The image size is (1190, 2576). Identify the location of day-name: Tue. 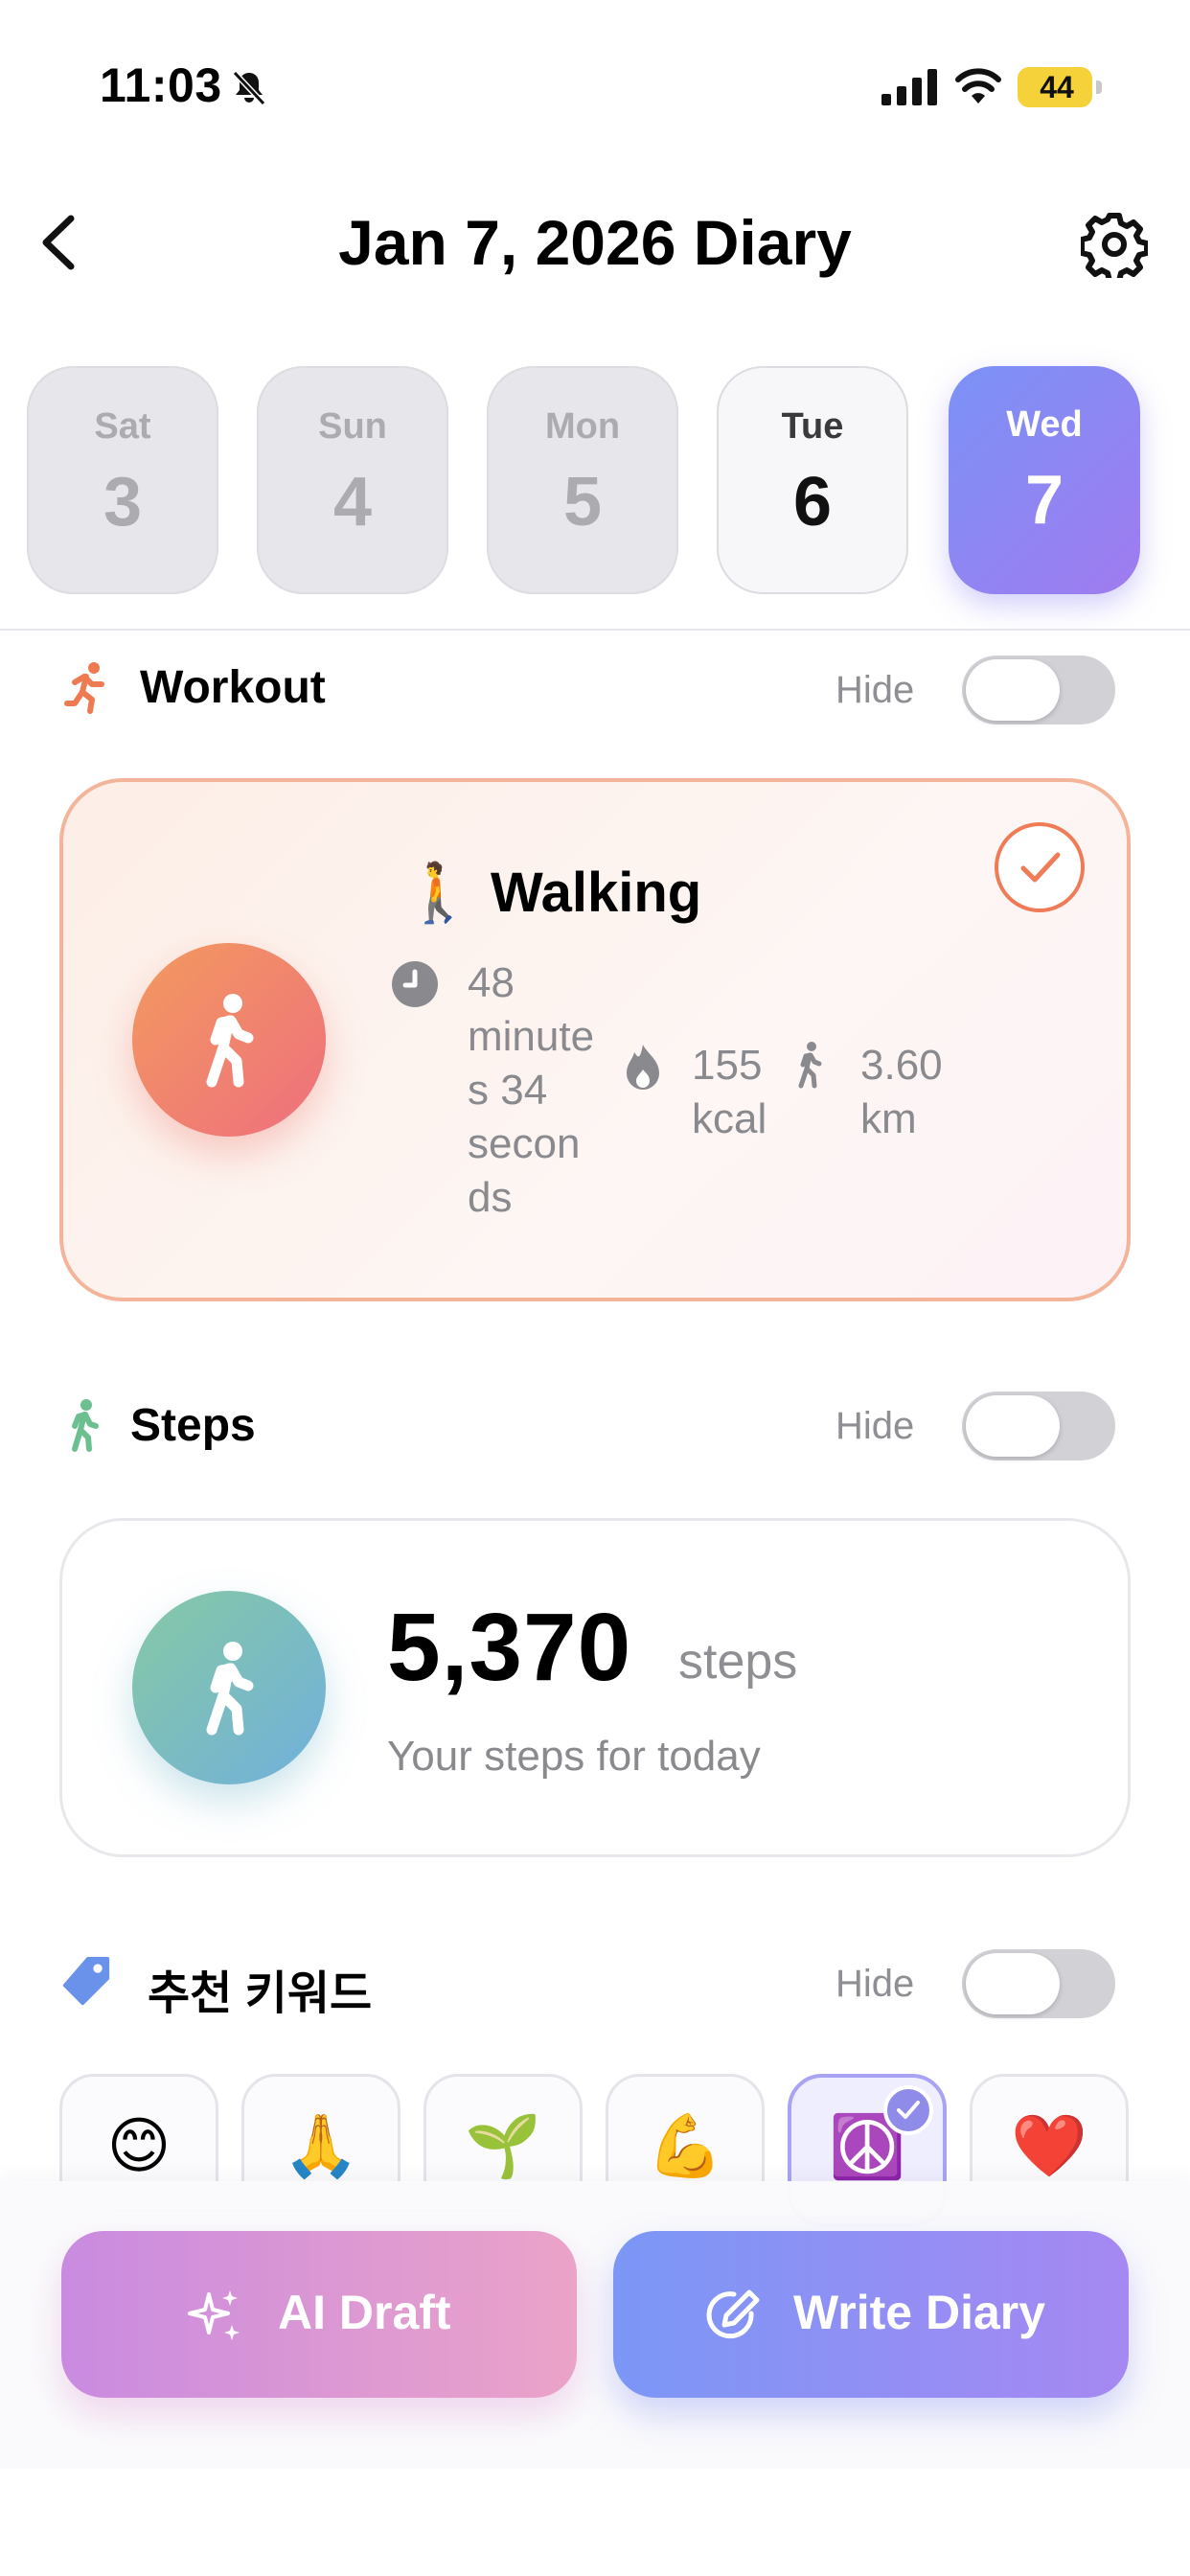
(812, 426).